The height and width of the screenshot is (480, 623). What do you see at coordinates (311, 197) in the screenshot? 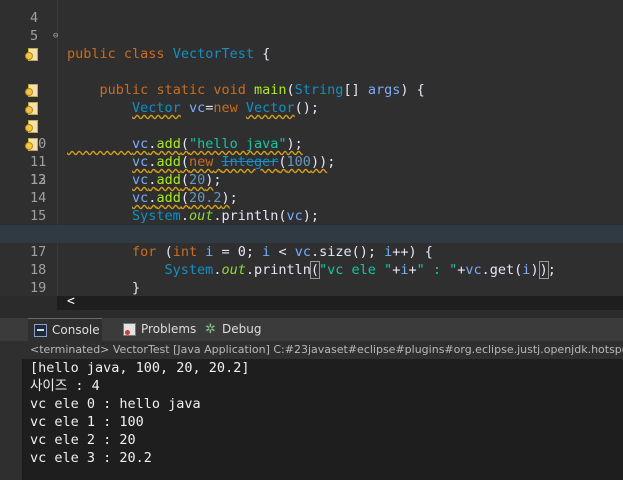
I see `code-line: 14 System.out.println(vc);` at bounding box center [311, 197].